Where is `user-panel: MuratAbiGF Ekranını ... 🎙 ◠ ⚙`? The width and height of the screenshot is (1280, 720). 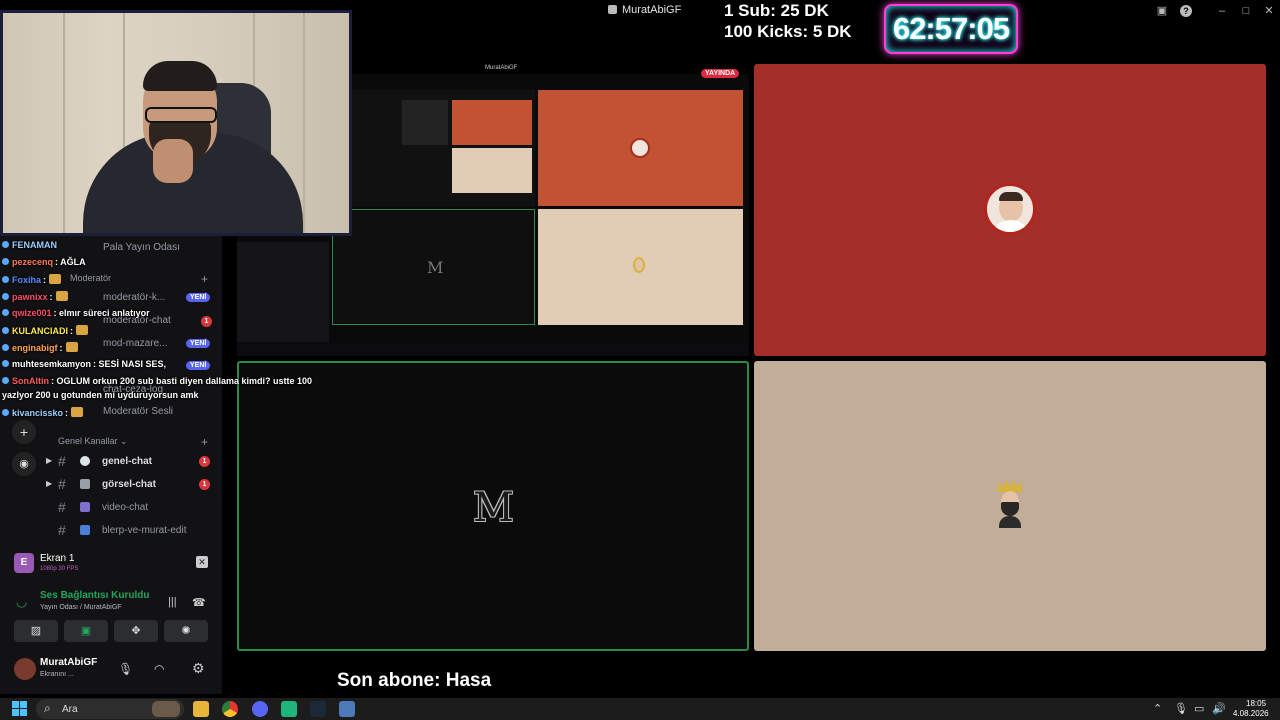 user-panel: MuratAbiGF Ekranını ... 🎙 ◠ ⚙ is located at coordinates (111, 670).